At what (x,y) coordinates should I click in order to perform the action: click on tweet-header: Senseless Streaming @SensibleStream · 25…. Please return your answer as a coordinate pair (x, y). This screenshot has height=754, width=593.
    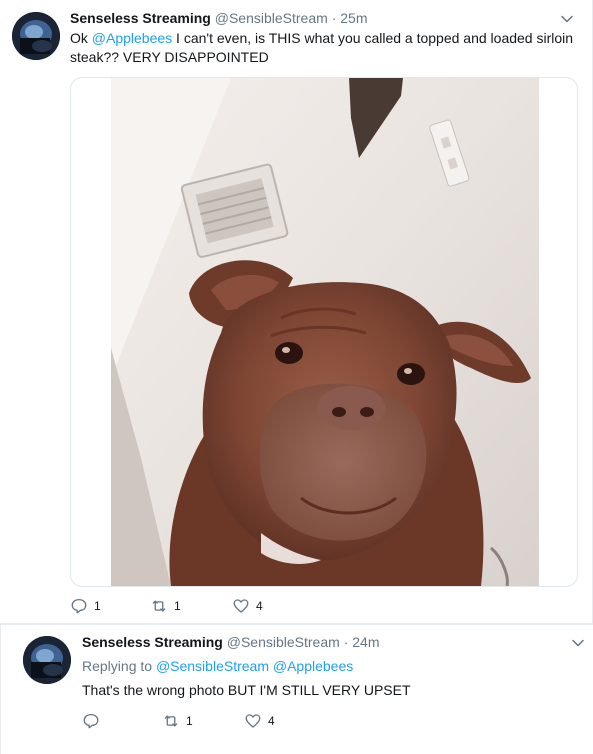
    Looking at the image, I should click on (218, 18).